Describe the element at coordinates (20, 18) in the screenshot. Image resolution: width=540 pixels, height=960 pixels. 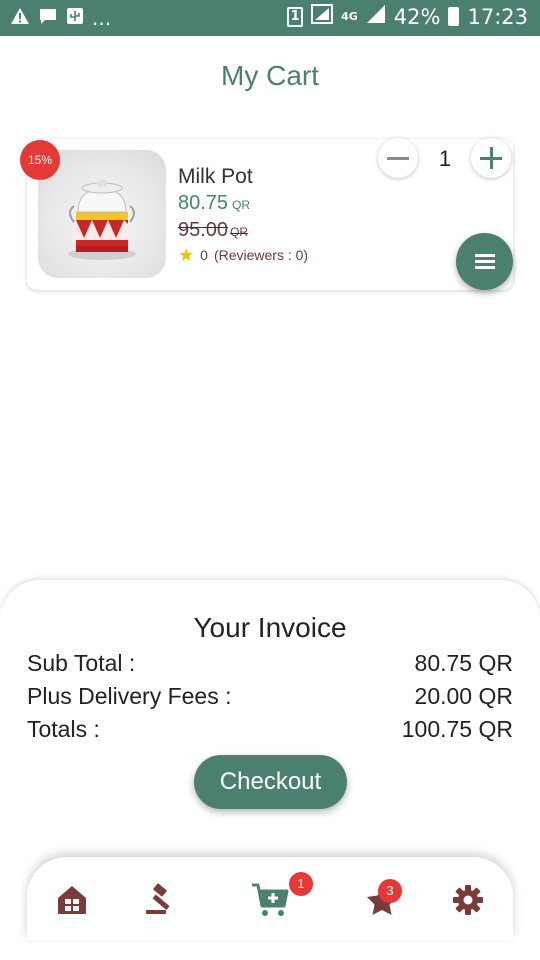
I see `warning-icon` at that location.